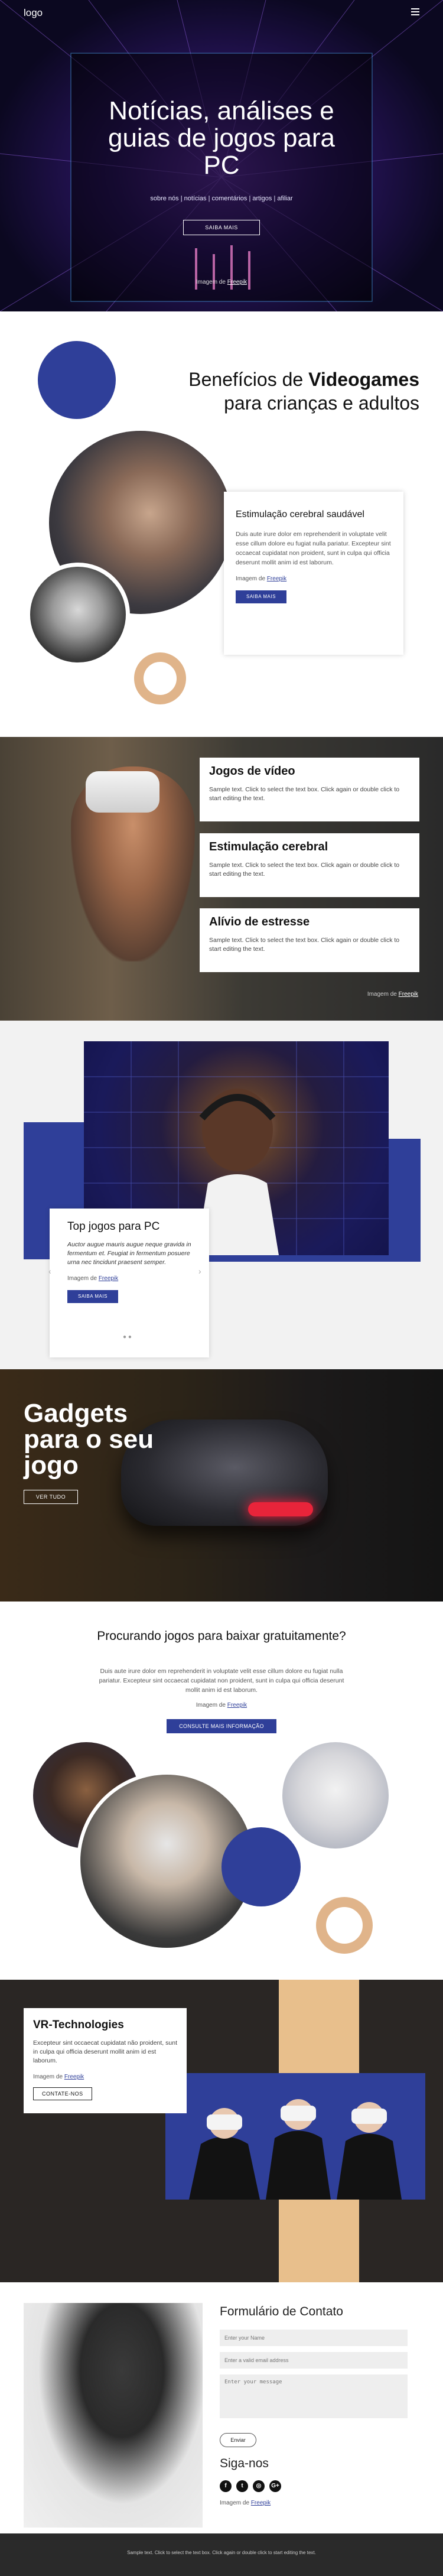  I want to click on vr-group-people, so click(295, 2149).